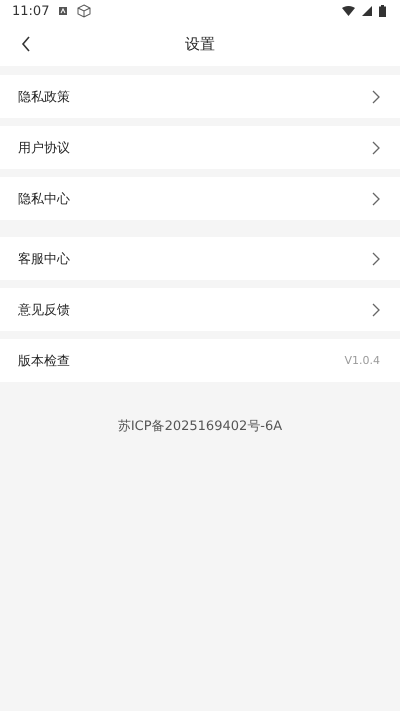 This screenshot has width=400, height=711. What do you see at coordinates (200, 258) in the screenshot?
I see `settings-row: 客服中心` at bounding box center [200, 258].